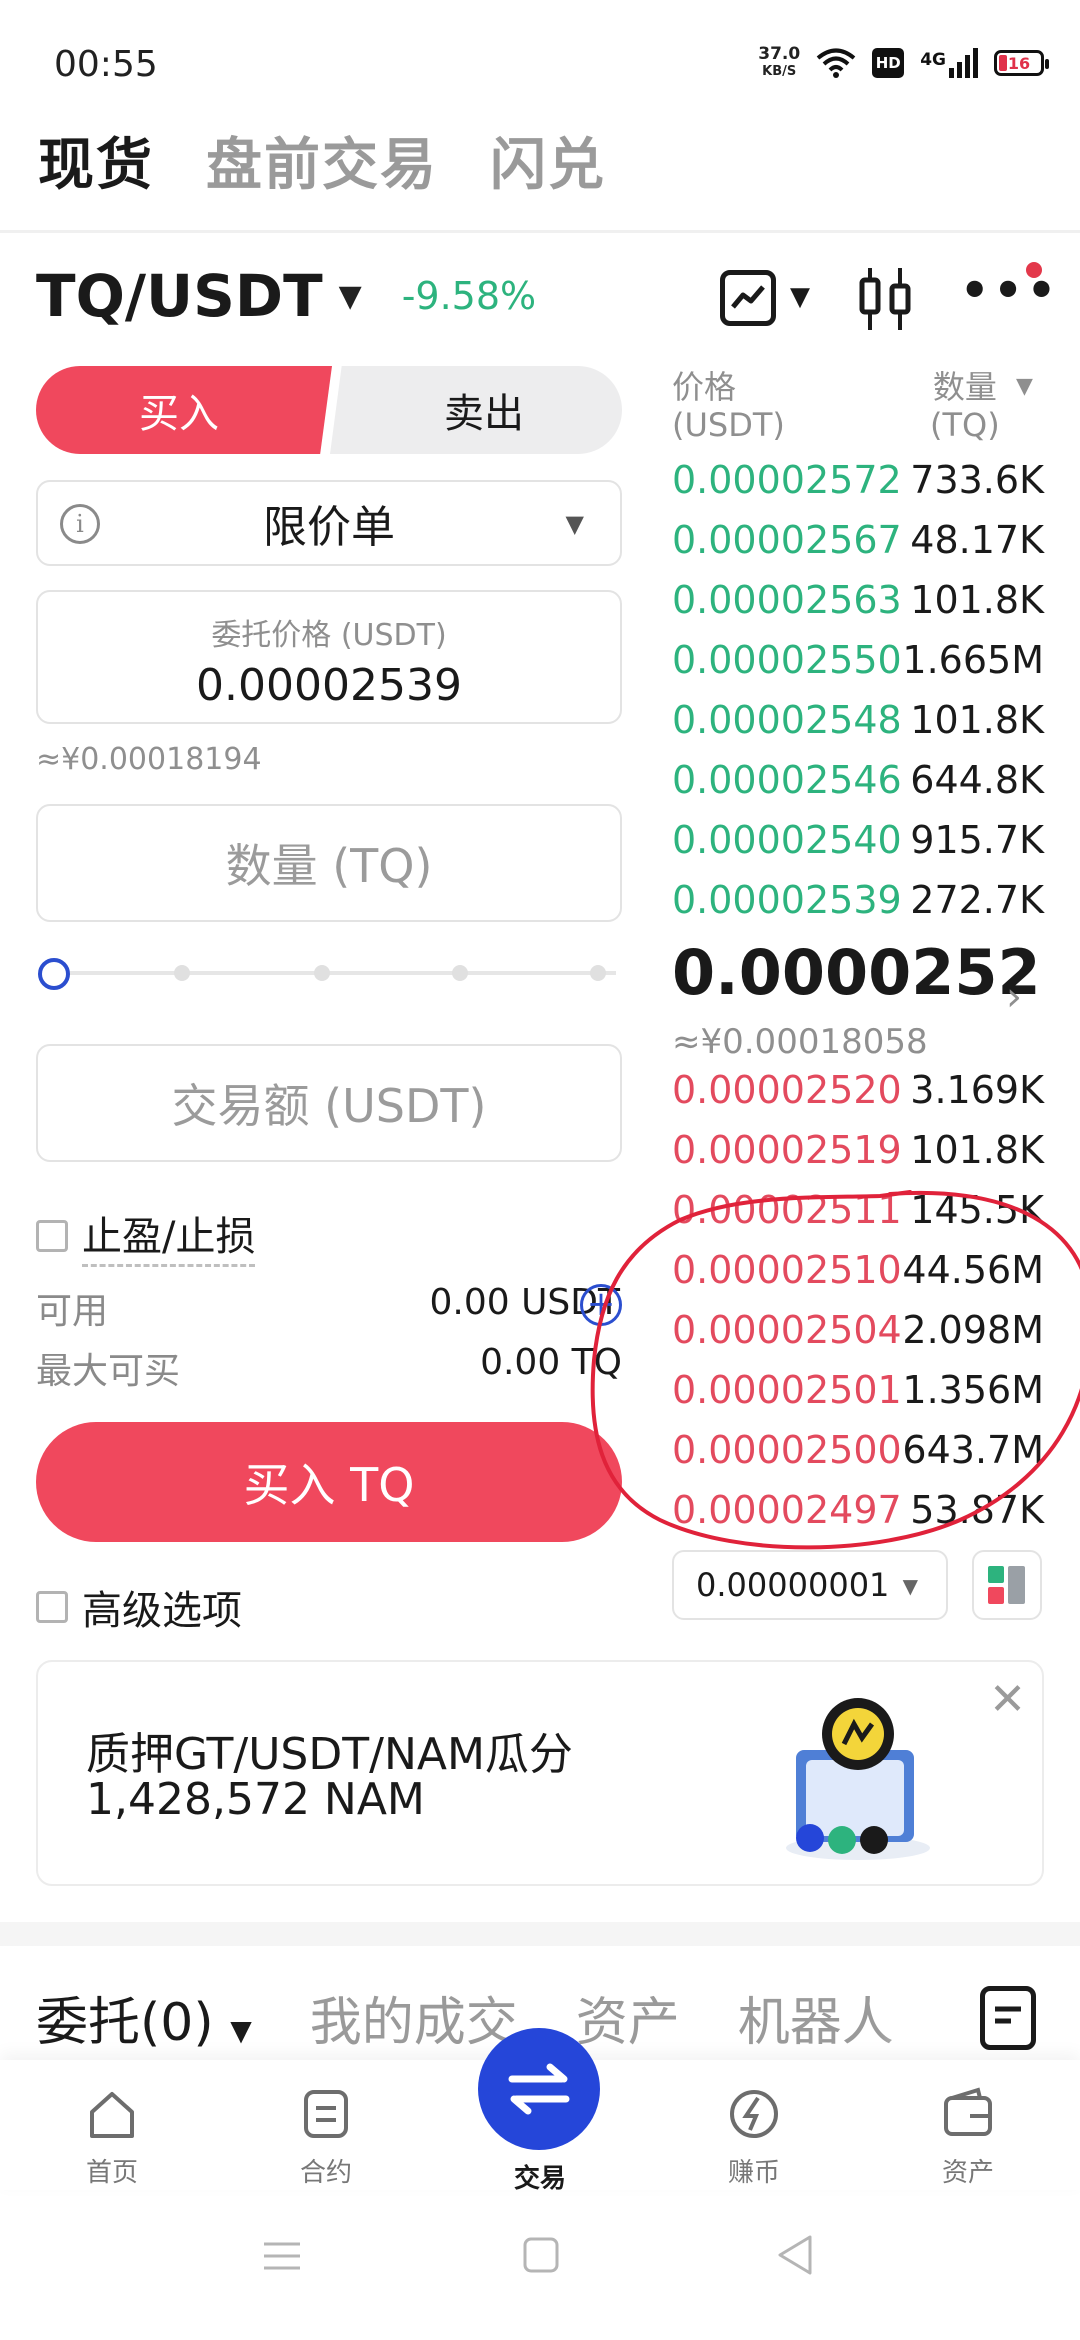  I want to click on nav-trade, so click(539, 2089).